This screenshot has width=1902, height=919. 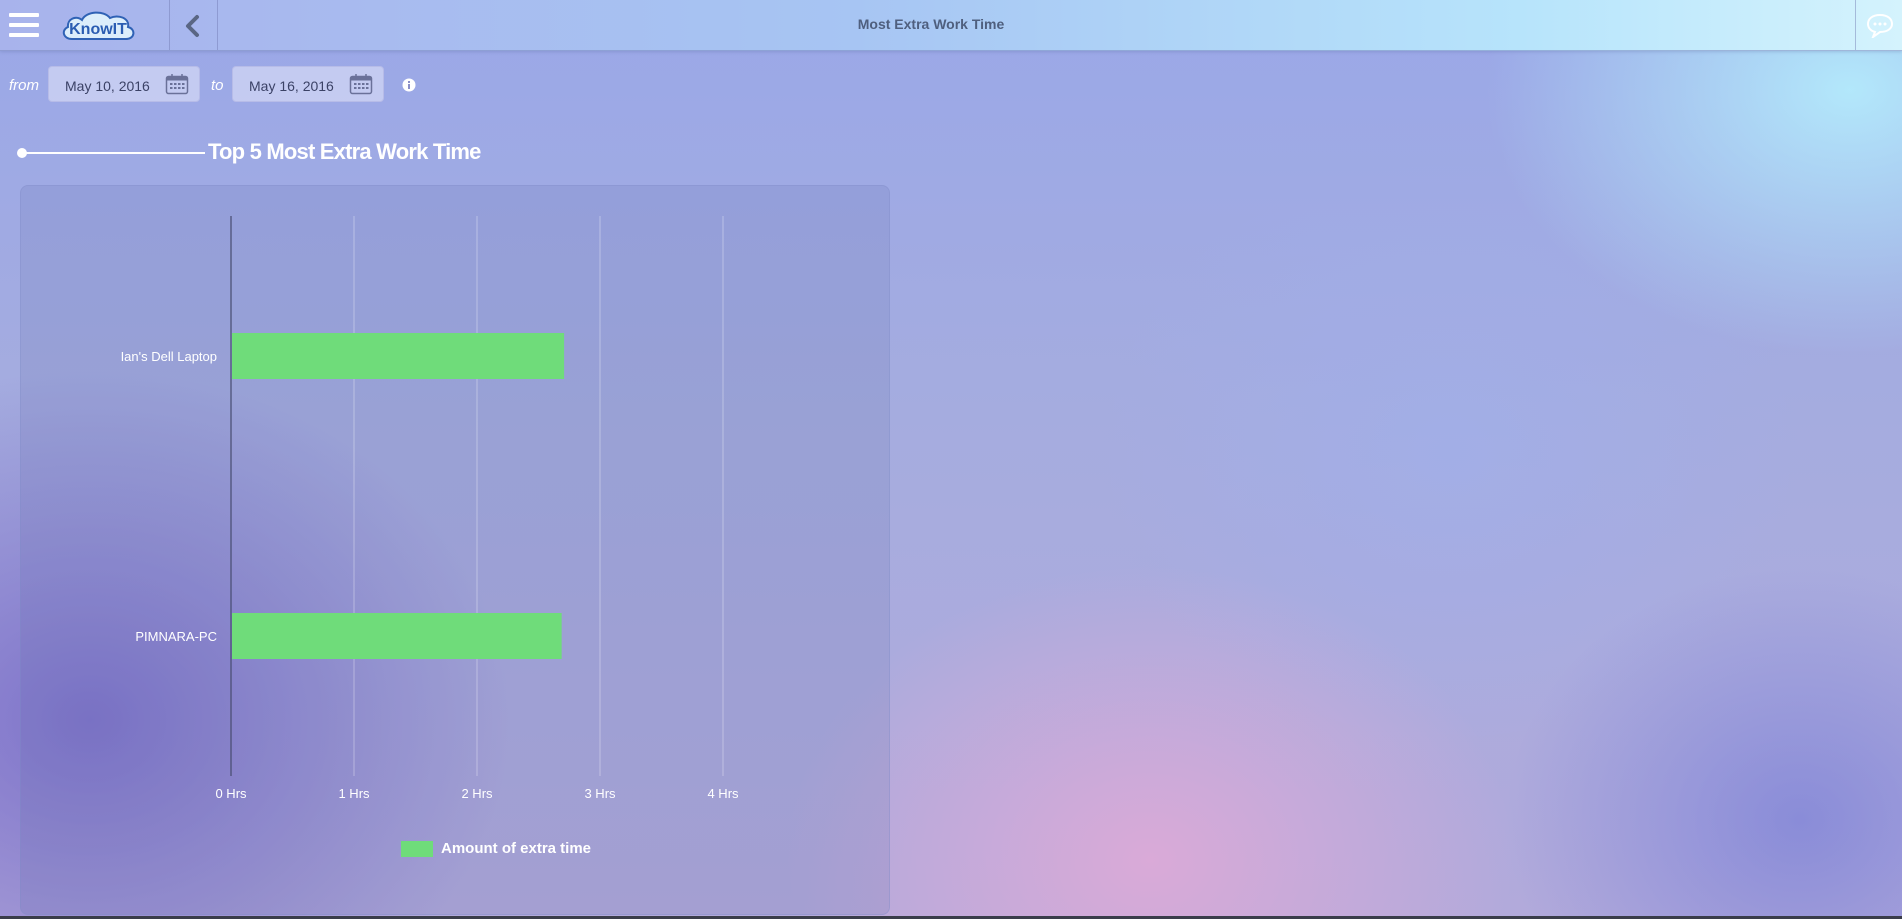 What do you see at coordinates (169, 356) in the screenshot?
I see `category-label: Ian's Dell Laptop` at bounding box center [169, 356].